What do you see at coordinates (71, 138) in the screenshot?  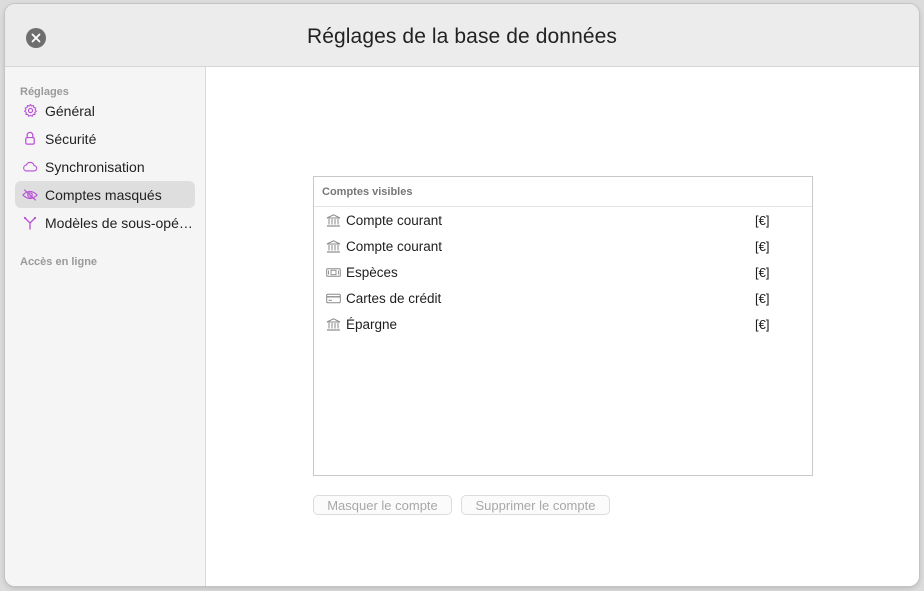 I see `sidebar-item-label: Sécurité` at bounding box center [71, 138].